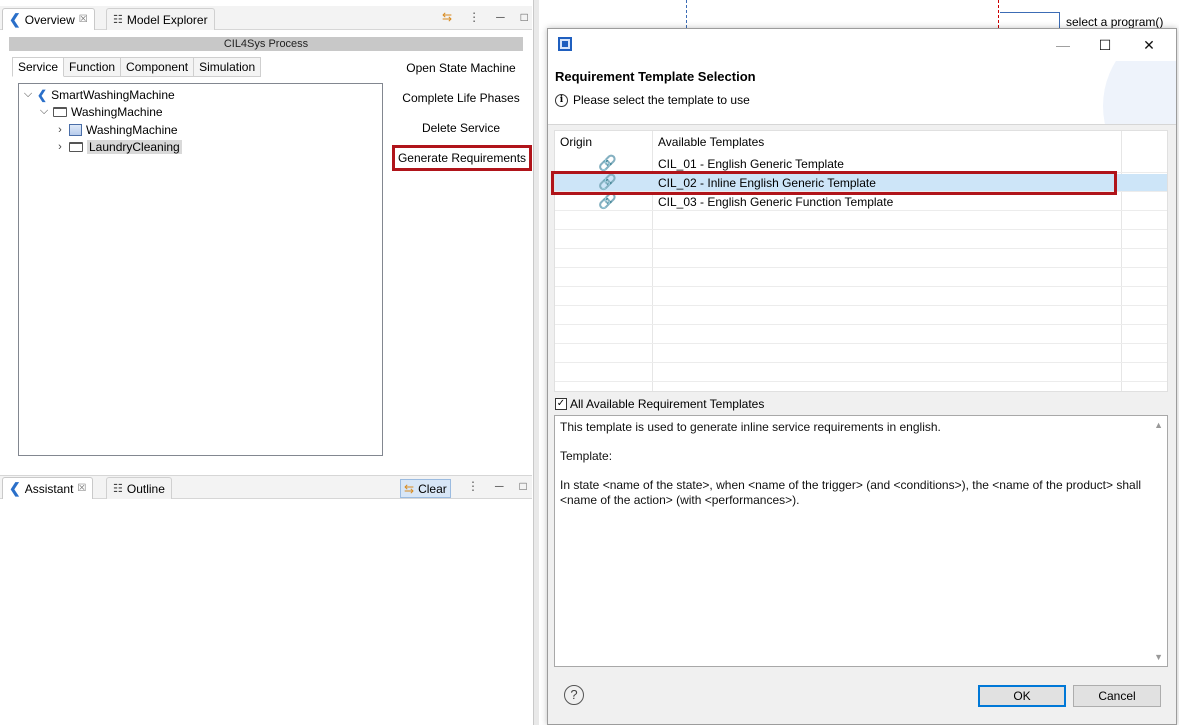  Describe the element at coordinates (447, 17) in the screenshot. I see `sync-icon: ⇆` at that location.